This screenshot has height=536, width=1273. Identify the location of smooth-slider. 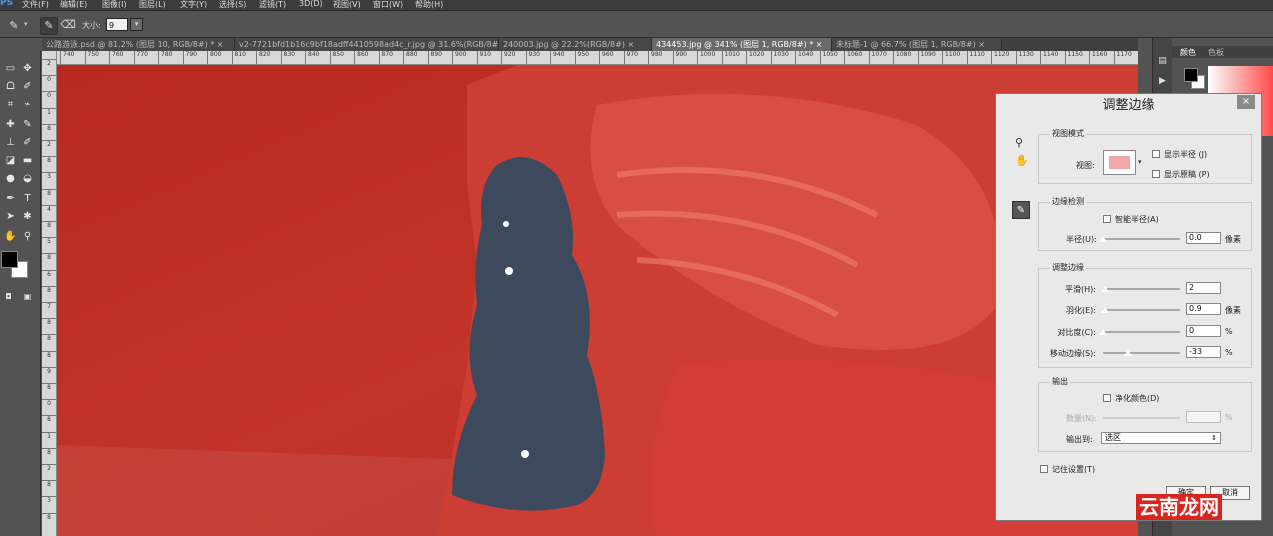
(1139, 289).